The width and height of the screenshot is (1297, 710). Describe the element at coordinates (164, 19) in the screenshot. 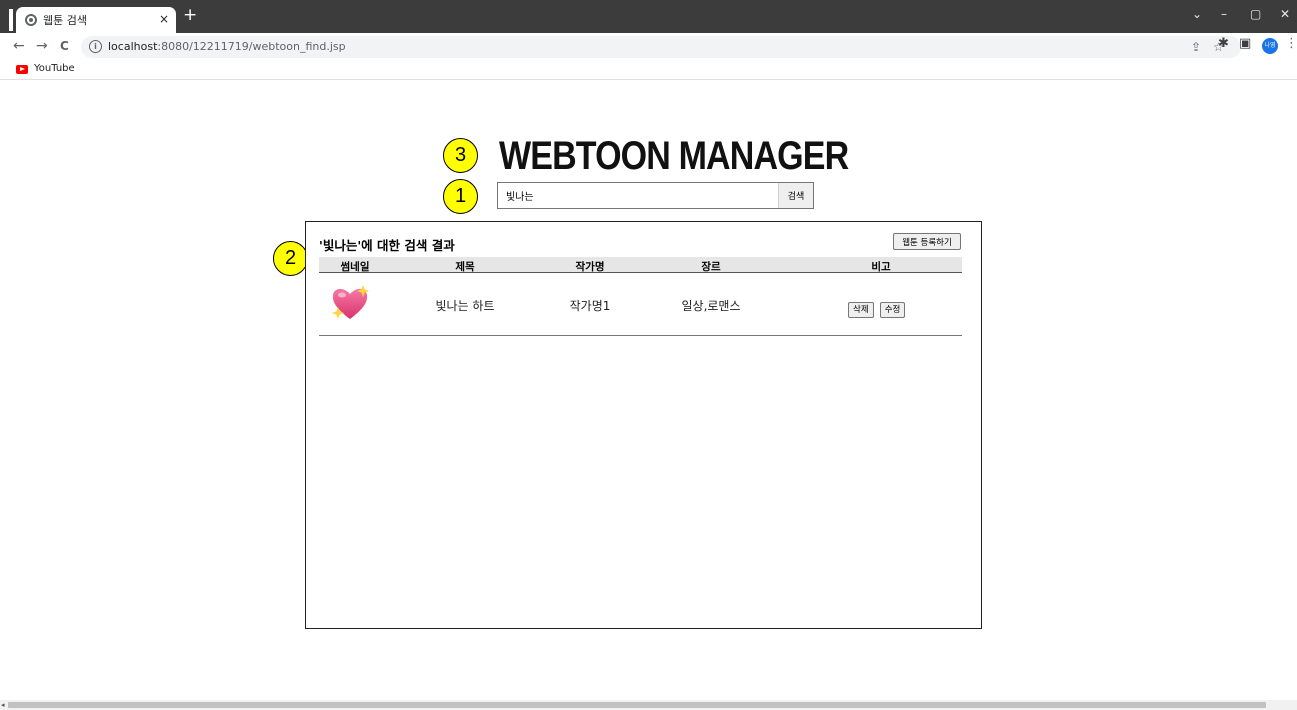

I see `tab-close-icon: ×` at that location.